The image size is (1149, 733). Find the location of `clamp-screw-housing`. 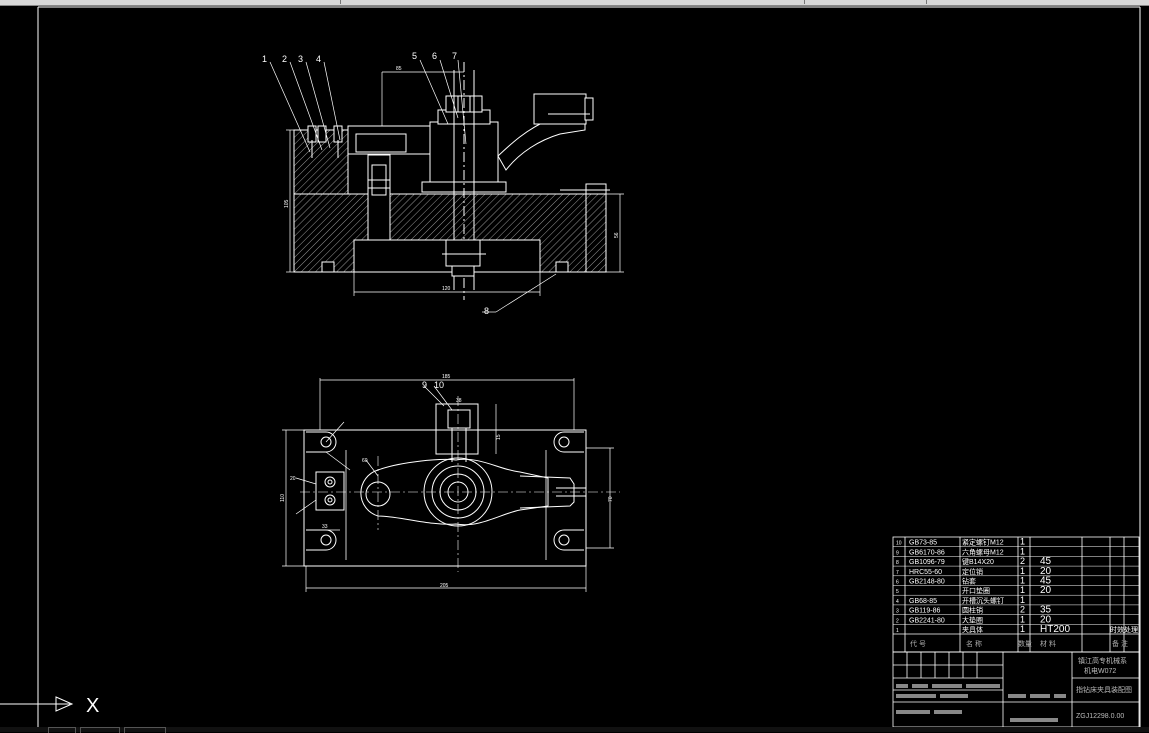

clamp-screw-housing is located at coordinates (457, 429).